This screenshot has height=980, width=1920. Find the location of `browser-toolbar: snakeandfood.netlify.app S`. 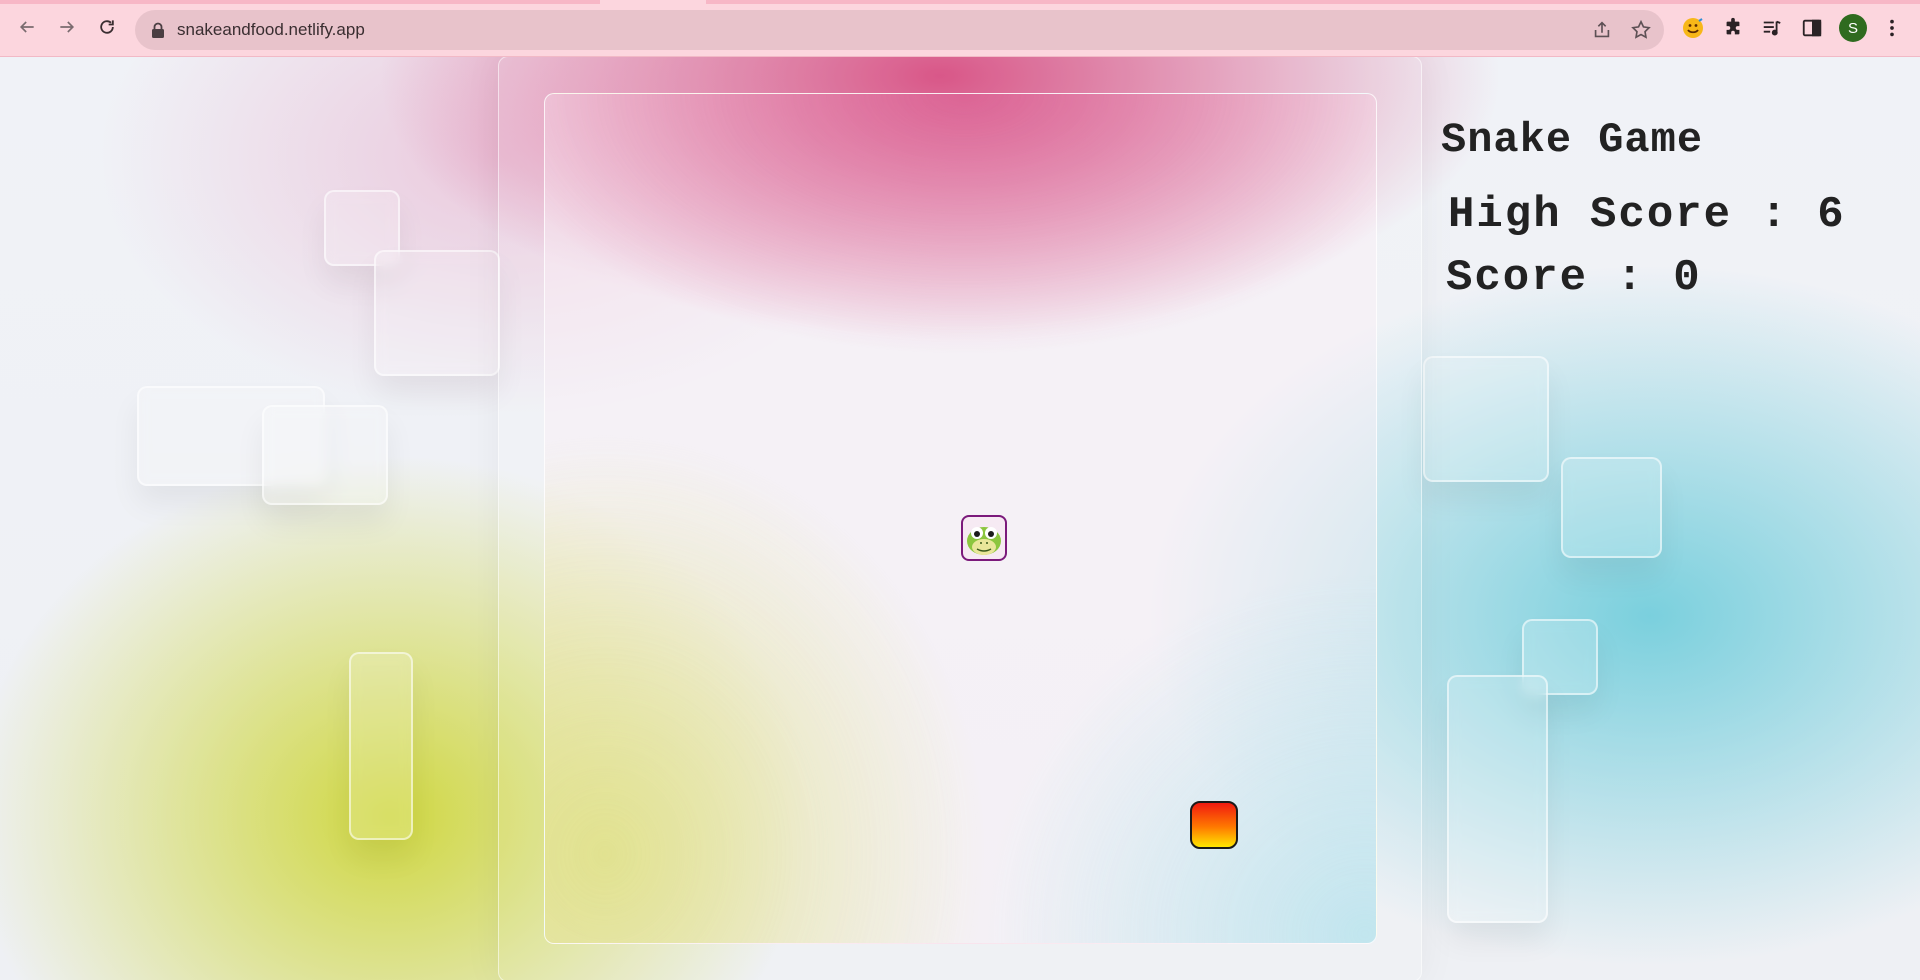

browser-toolbar: snakeandfood.netlify.app S is located at coordinates (960, 28).